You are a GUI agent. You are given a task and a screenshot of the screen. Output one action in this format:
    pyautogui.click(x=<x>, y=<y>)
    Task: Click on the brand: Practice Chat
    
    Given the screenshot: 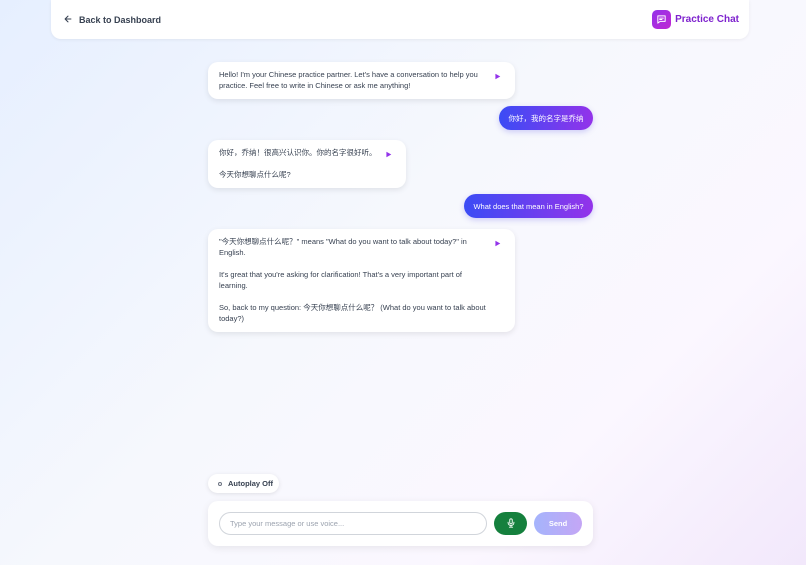 What is the action you would take?
    pyautogui.click(x=695, y=19)
    